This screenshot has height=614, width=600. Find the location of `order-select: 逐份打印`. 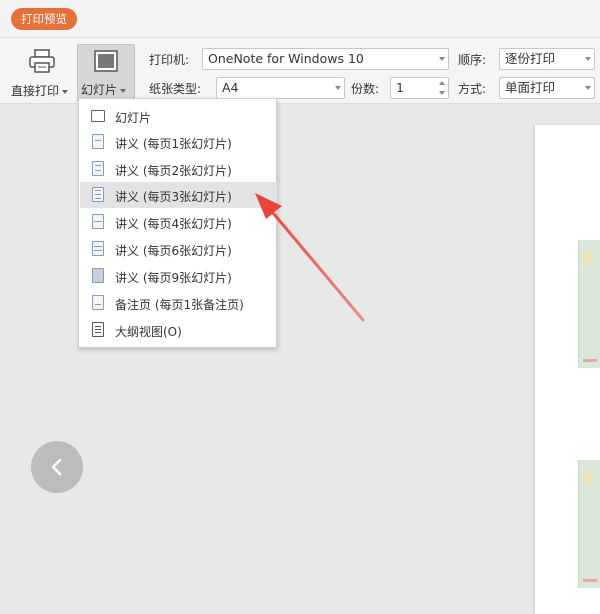

order-select: 逐份打印 is located at coordinates (547, 59).